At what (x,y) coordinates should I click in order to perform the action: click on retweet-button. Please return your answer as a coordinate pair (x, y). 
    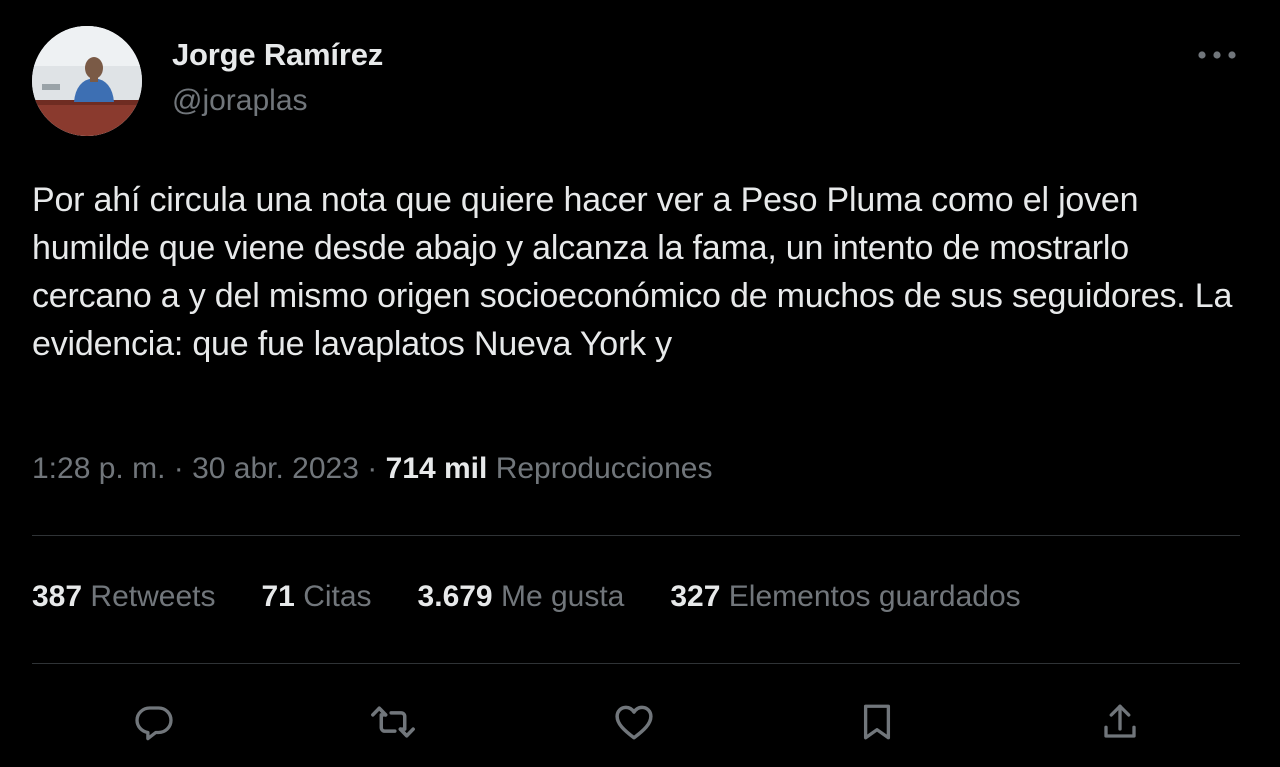
    Looking at the image, I should click on (393, 722).